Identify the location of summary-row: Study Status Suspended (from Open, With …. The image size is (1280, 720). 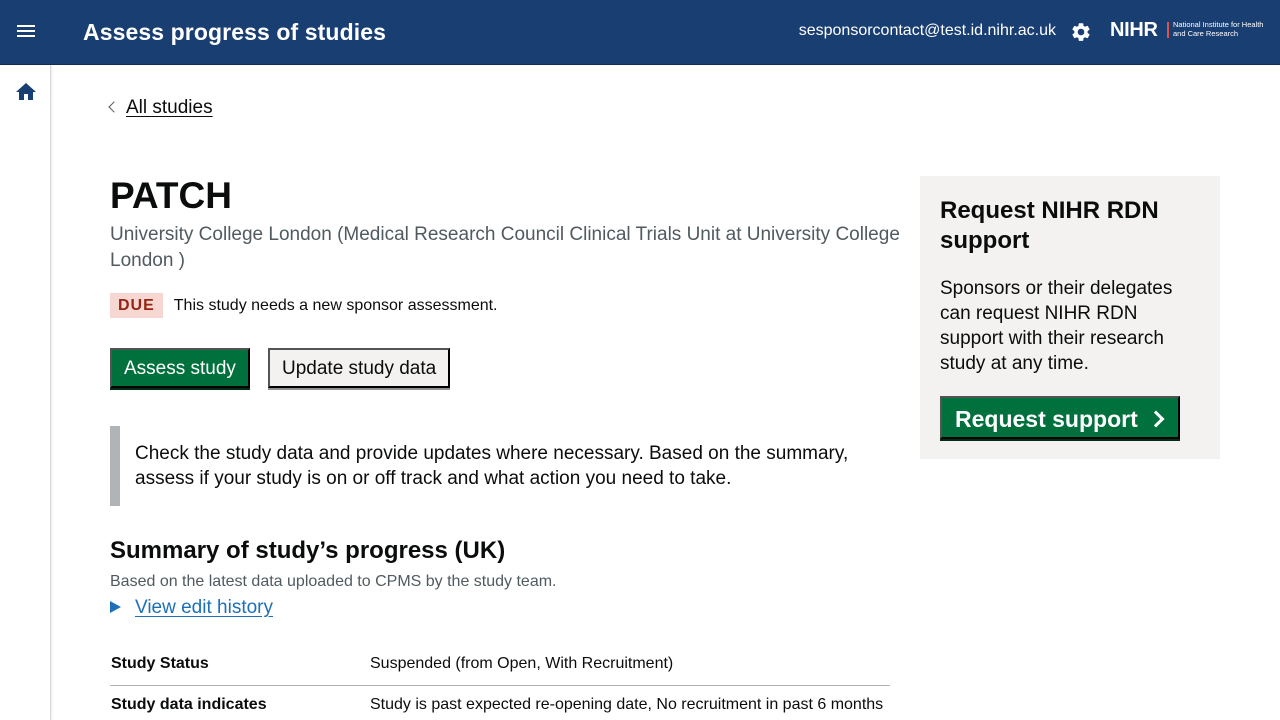
(500, 670).